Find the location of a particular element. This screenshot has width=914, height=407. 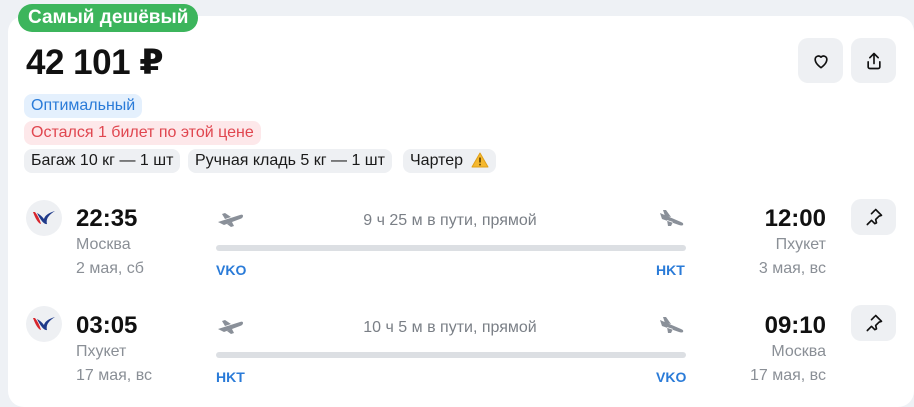

ticket-price: 42 101 ₽ is located at coordinates (95, 62).